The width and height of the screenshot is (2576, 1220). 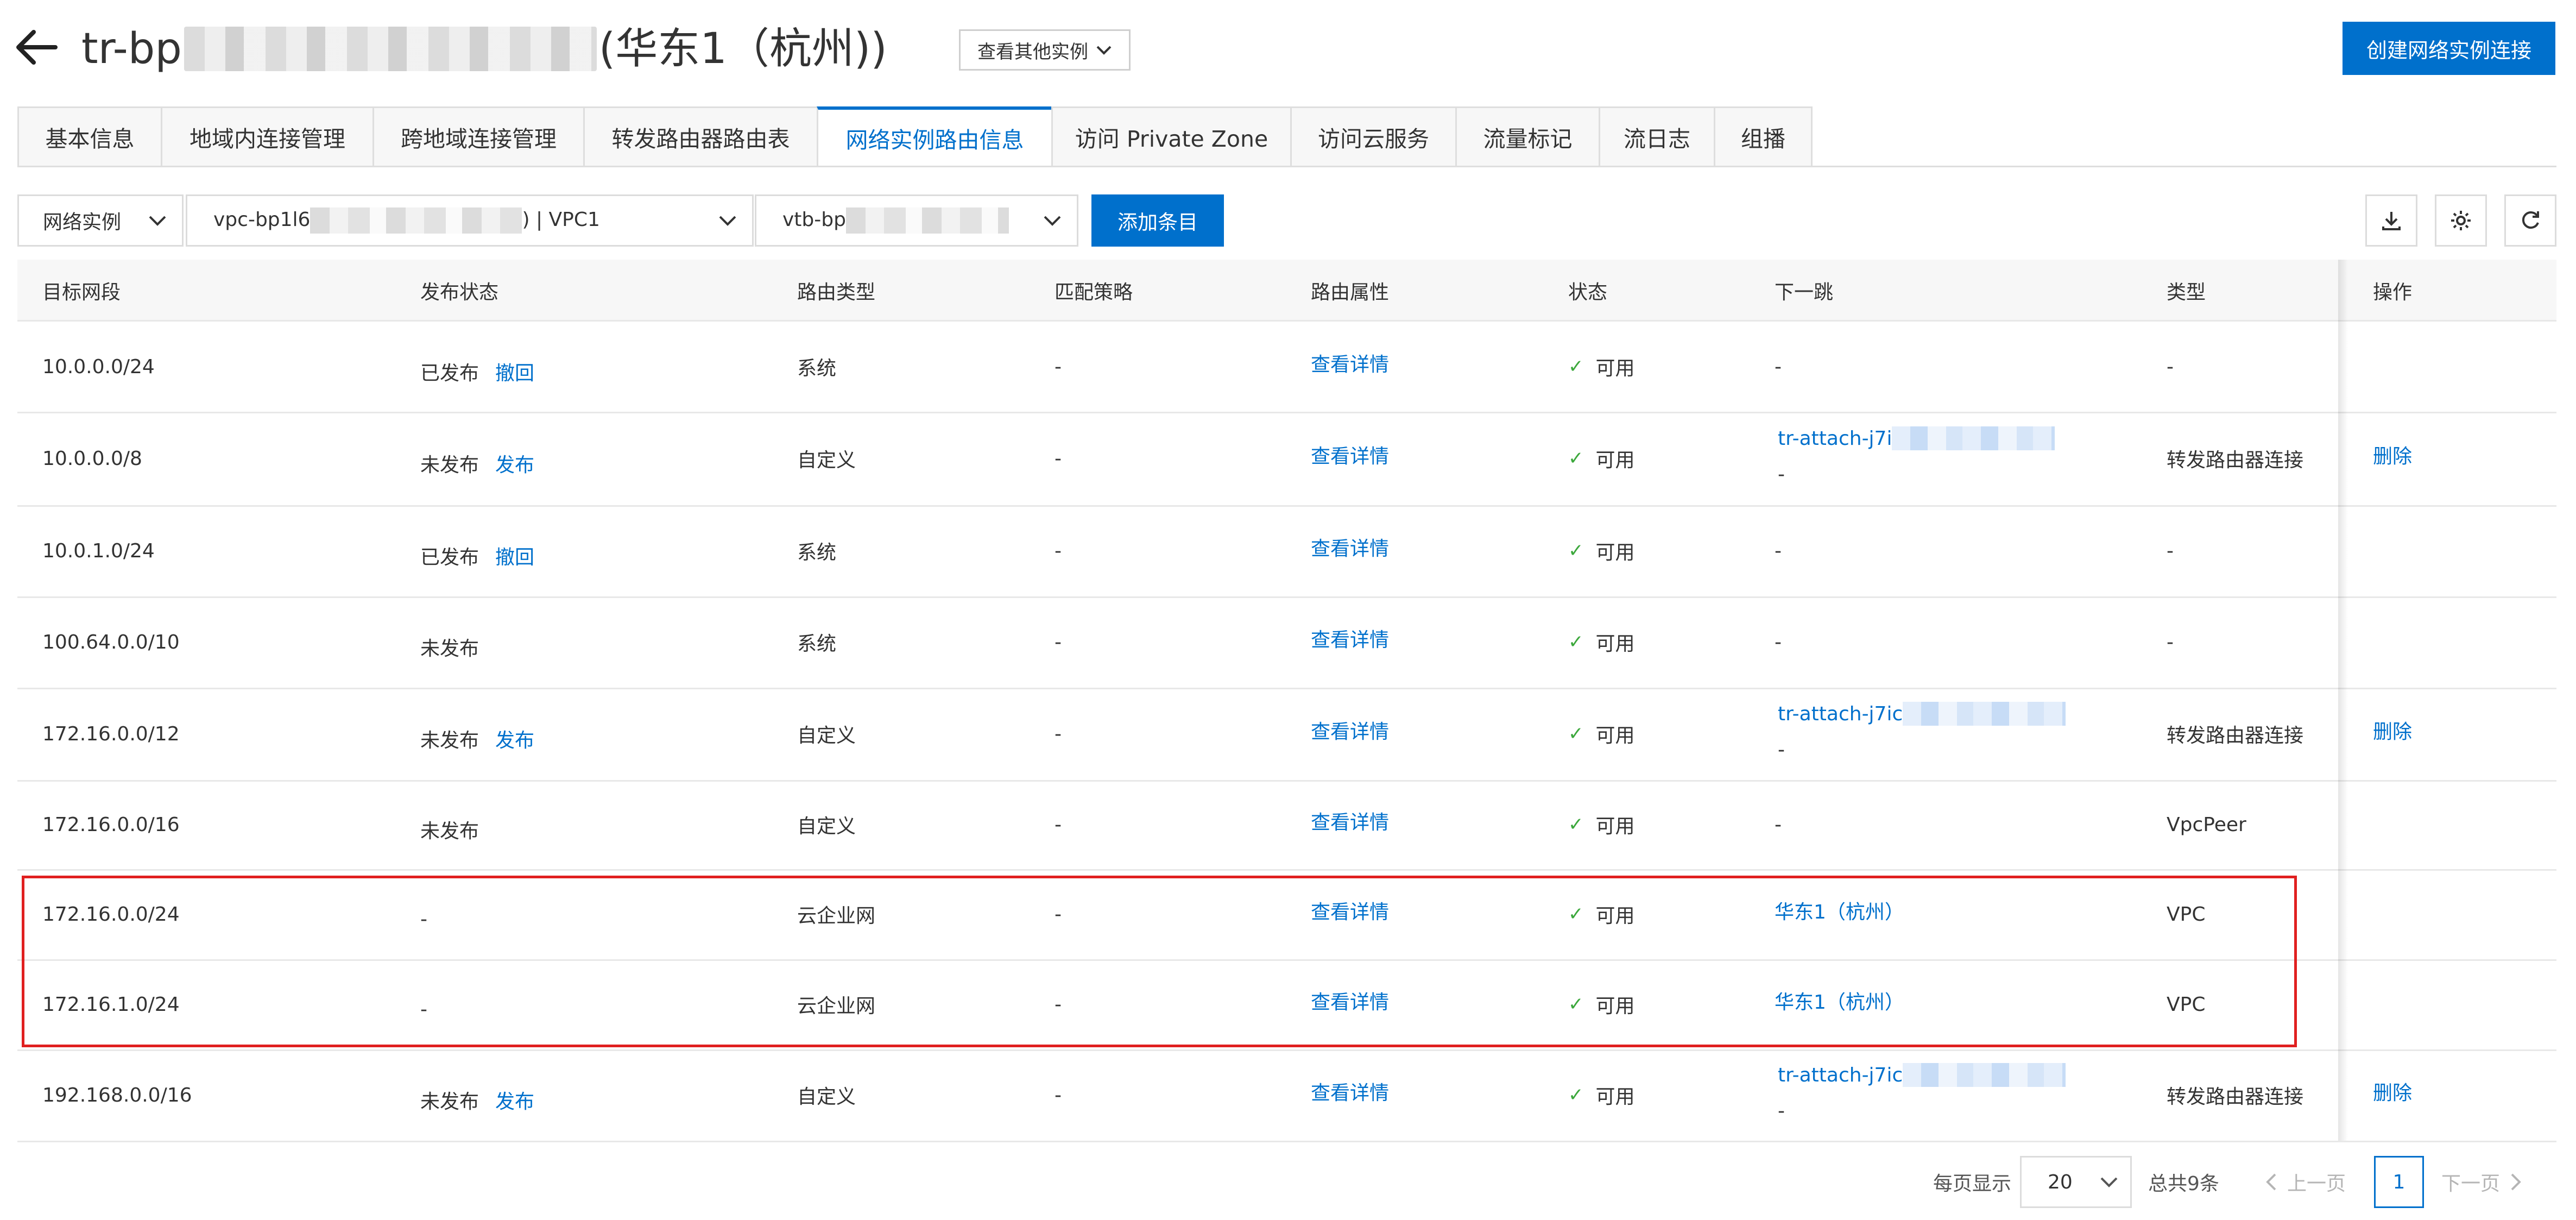 I want to click on create-connection-button: 创建网络实例连接, so click(x=2449, y=49).